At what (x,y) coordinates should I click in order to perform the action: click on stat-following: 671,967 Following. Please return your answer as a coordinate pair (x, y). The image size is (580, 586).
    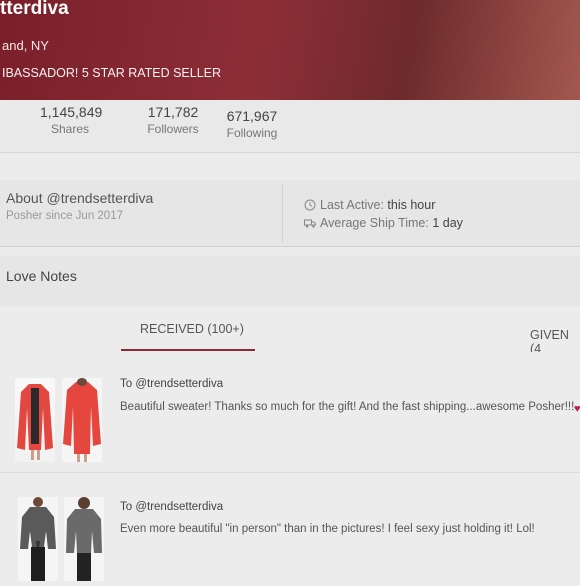
    Looking at the image, I should click on (252, 124).